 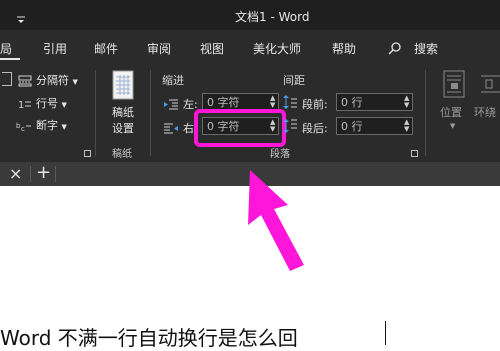 I want to click on paragraph-group-label: 段落, so click(x=280, y=154).